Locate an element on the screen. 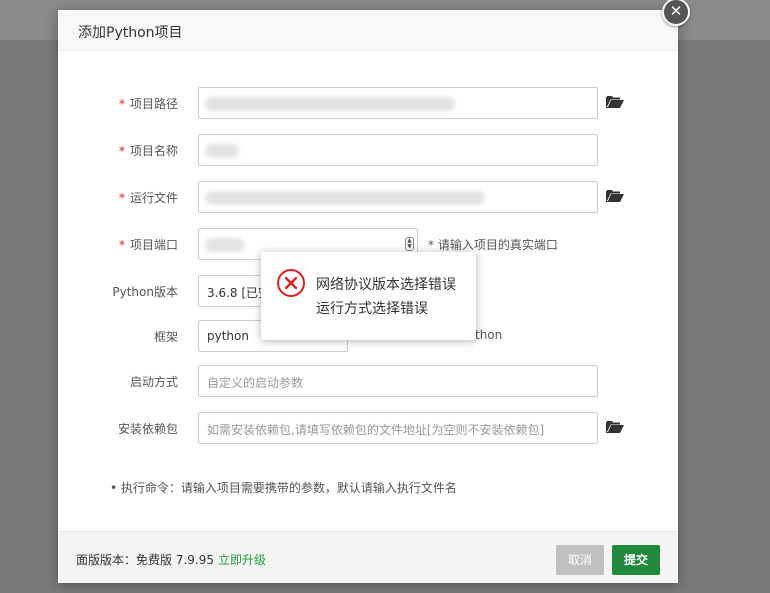  row-startup-mode: 启动方式 自定义的启动参数 is located at coordinates (368, 381).